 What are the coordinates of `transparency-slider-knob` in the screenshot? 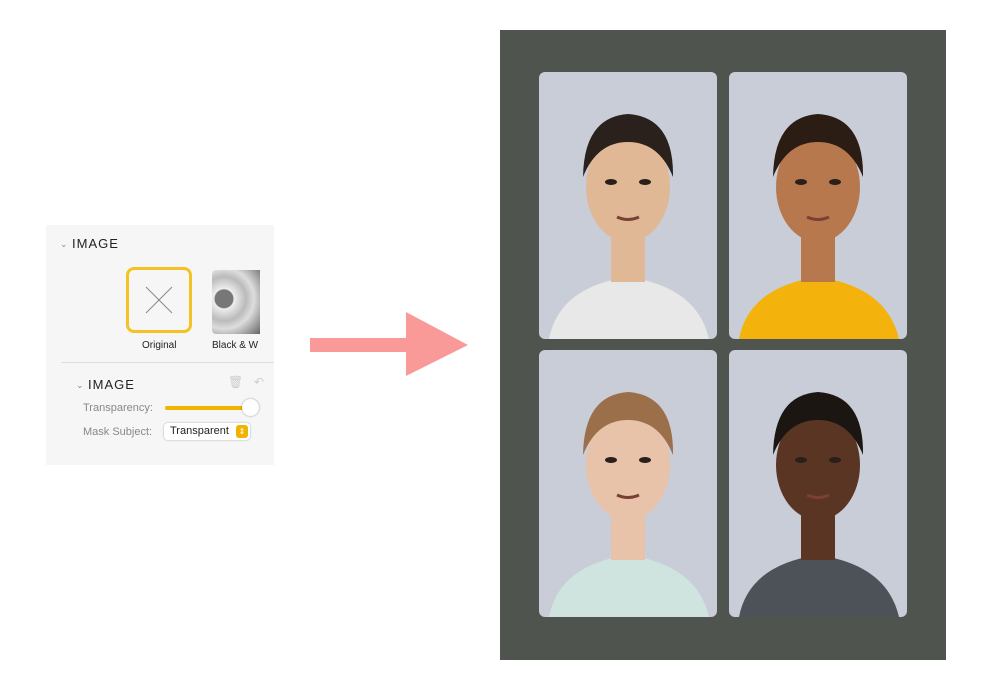 It's located at (250, 407).